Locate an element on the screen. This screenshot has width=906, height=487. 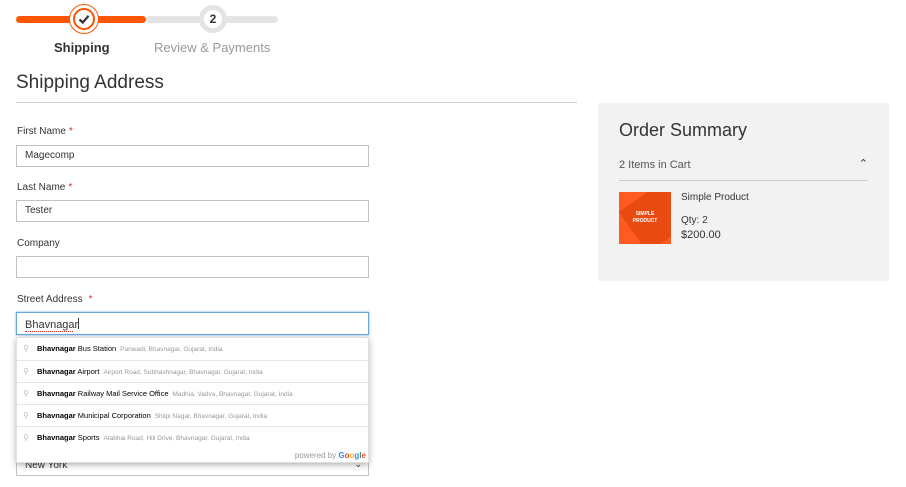
company-input is located at coordinates (192, 267).